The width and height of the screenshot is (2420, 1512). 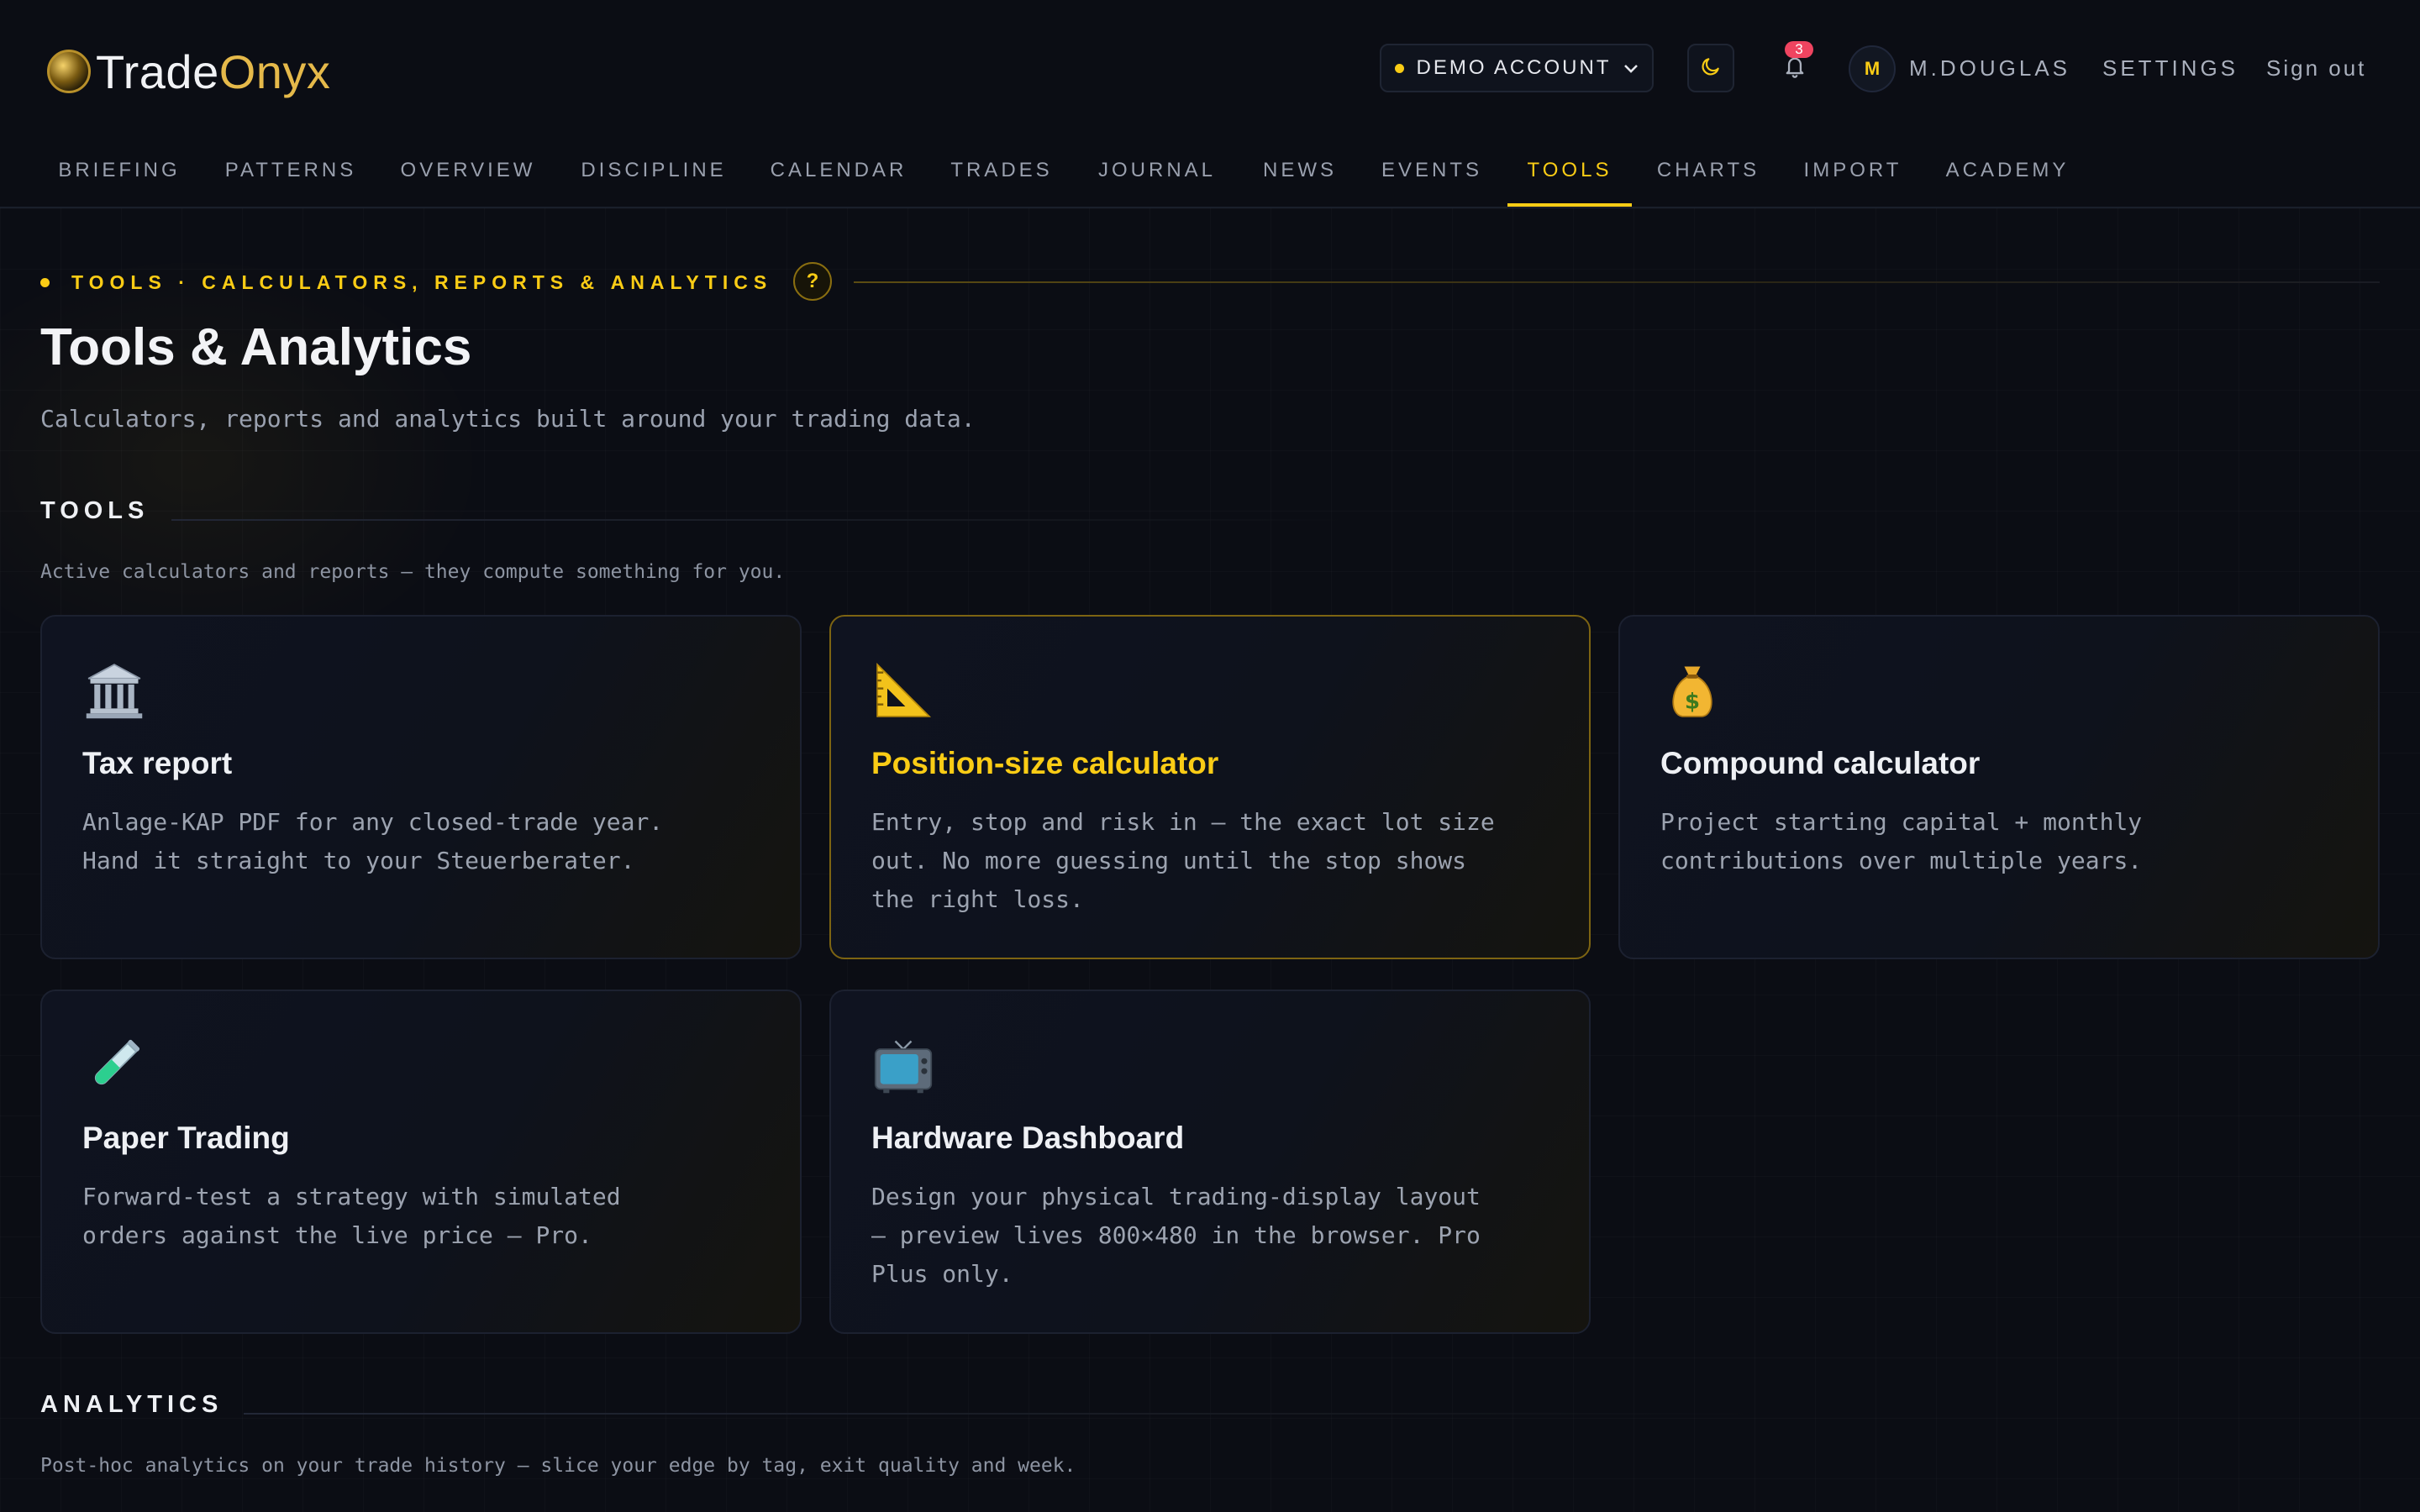 What do you see at coordinates (1000, 1414) in the screenshot?
I see `analytics-section-divider` at bounding box center [1000, 1414].